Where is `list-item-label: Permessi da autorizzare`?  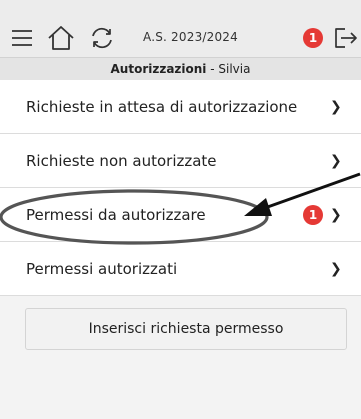
list-item-label: Permessi da autorizzare is located at coordinates (116, 215).